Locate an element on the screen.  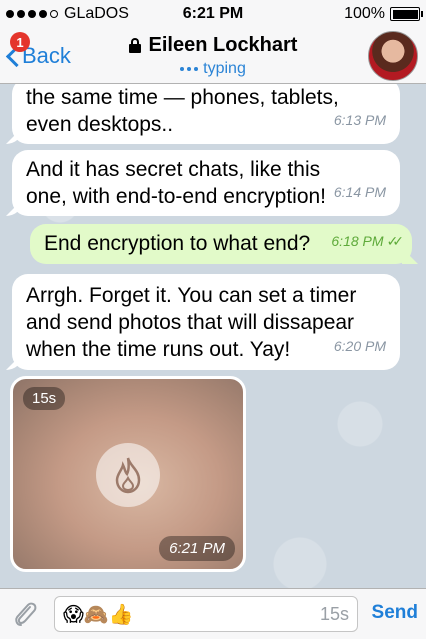
battery-icon is located at coordinates (406, 14).